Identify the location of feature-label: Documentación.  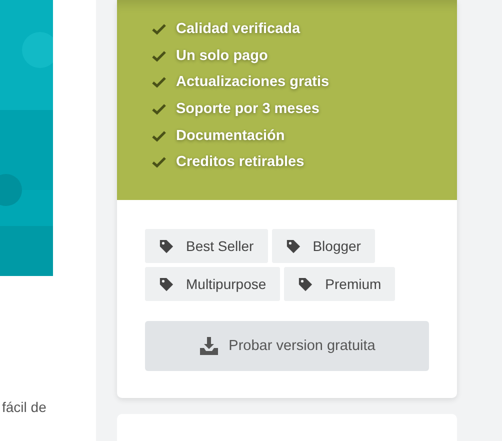
(230, 136).